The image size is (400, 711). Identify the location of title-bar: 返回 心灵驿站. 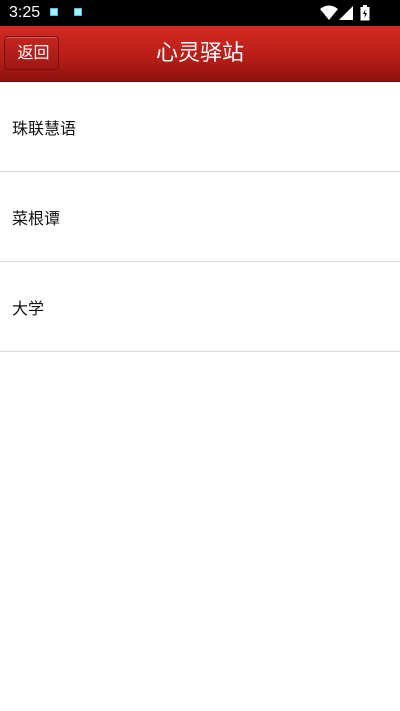
(200, 54).